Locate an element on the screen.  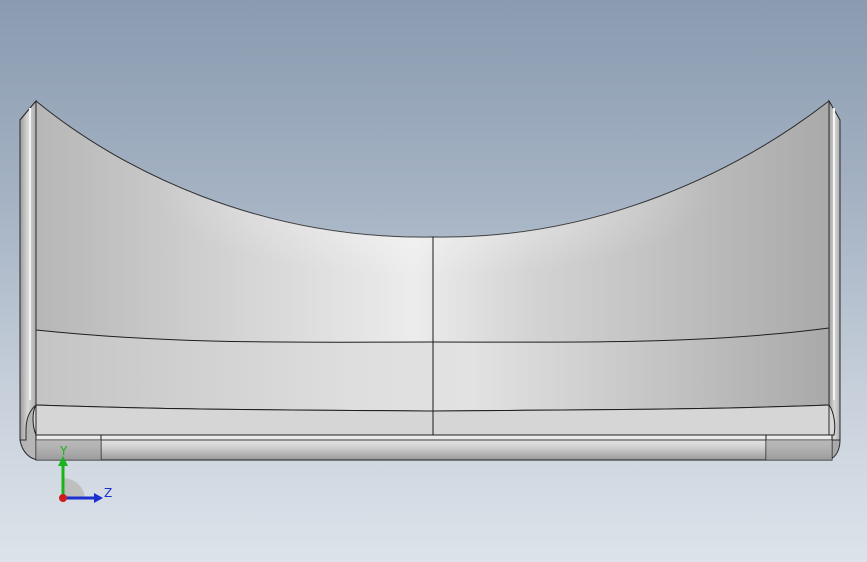
base-right-pad is located at coordinates (799, 450).